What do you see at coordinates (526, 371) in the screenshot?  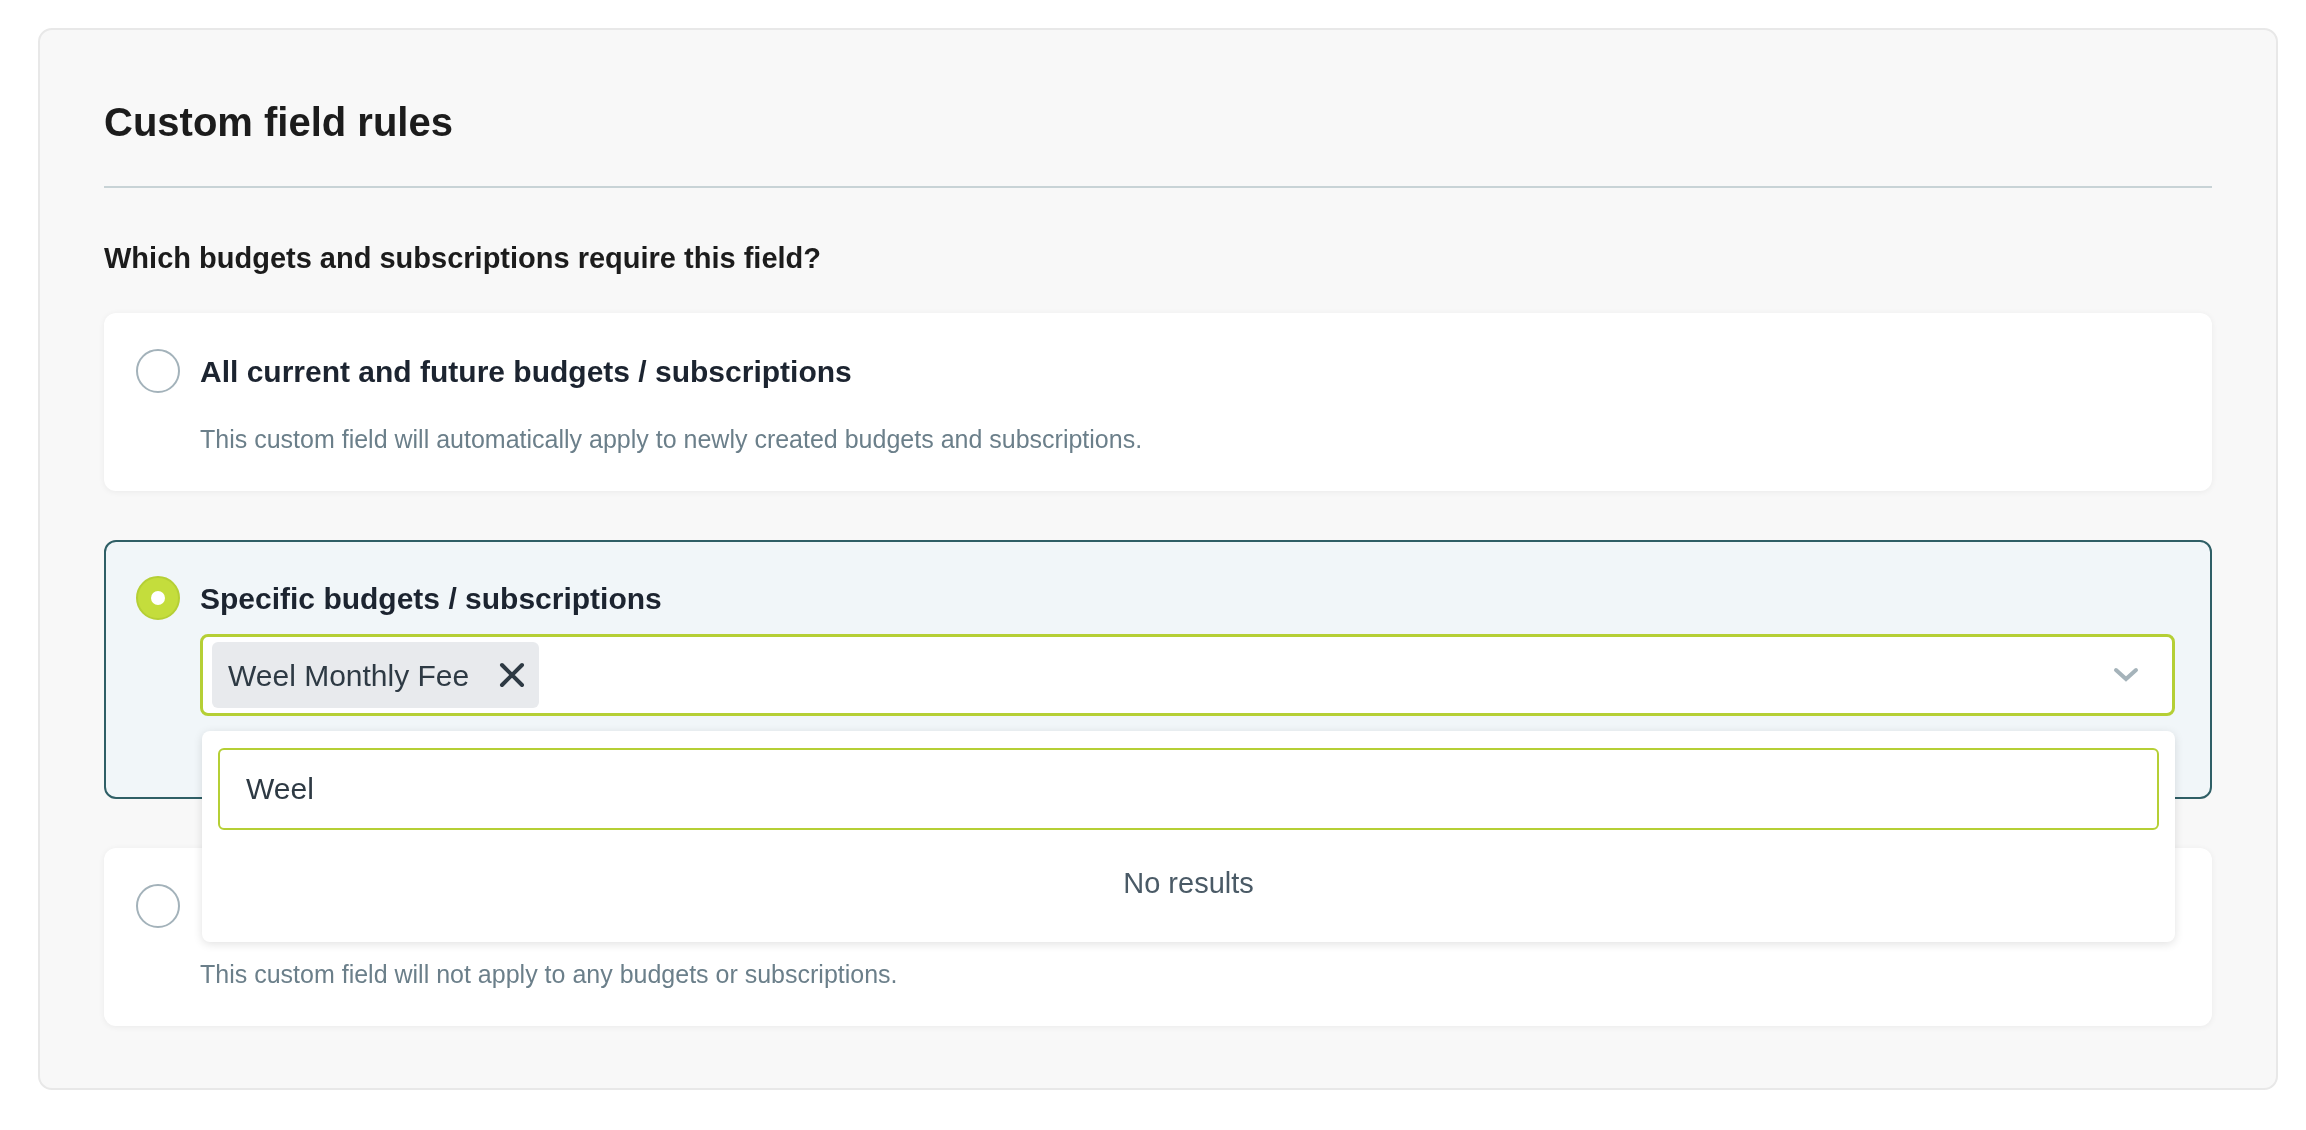 I see `option-label: All current and future budgets / subscriptions` at bounding box center [526, 371].